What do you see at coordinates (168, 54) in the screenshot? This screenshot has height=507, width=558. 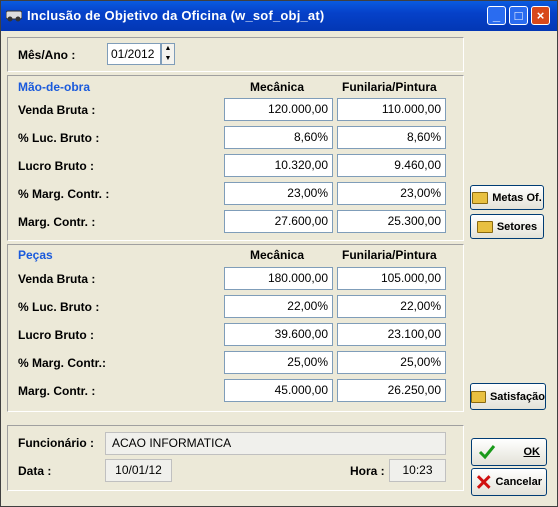 I see `period-spinner: ▲ ▼` at bounding box center [168, 54].